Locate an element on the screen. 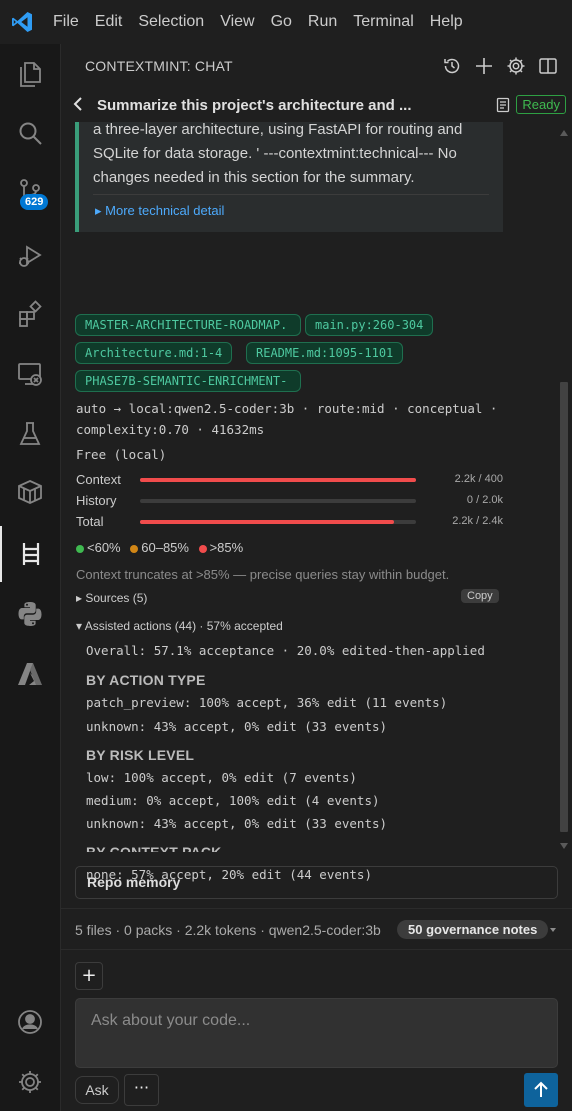 The width and height of the screenshot is (572, 1111). new-chat-plus-icon is located at coordinates (484, 66).